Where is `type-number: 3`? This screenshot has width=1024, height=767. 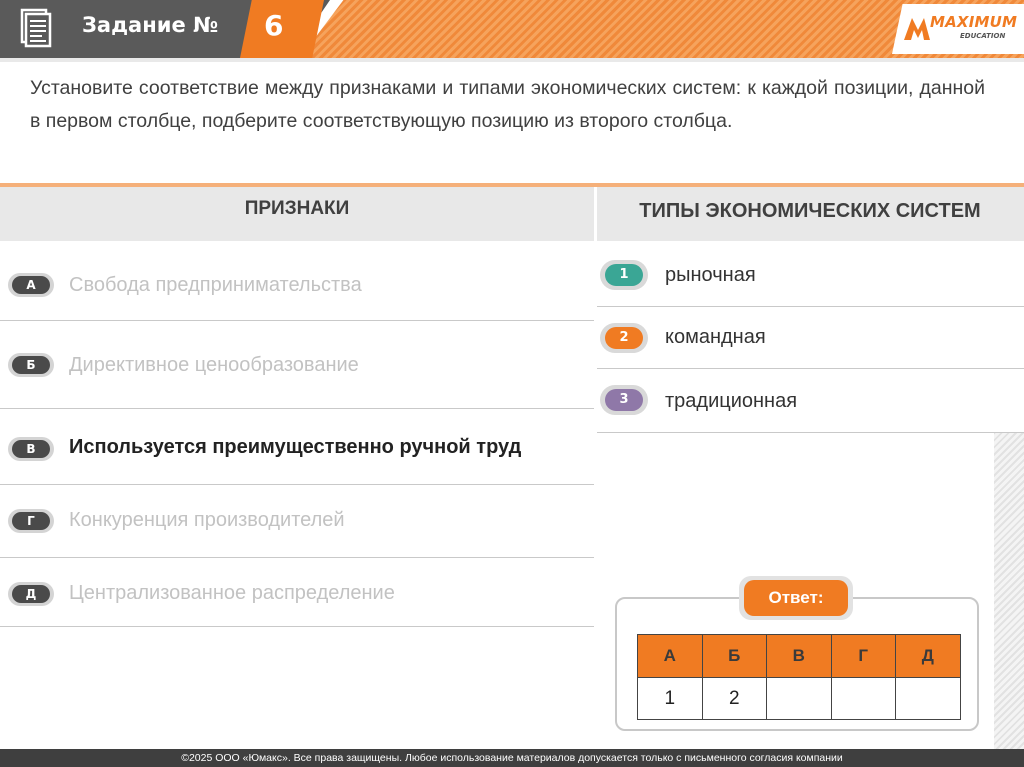
type-number: 3 is located at coordinates (624, 400).